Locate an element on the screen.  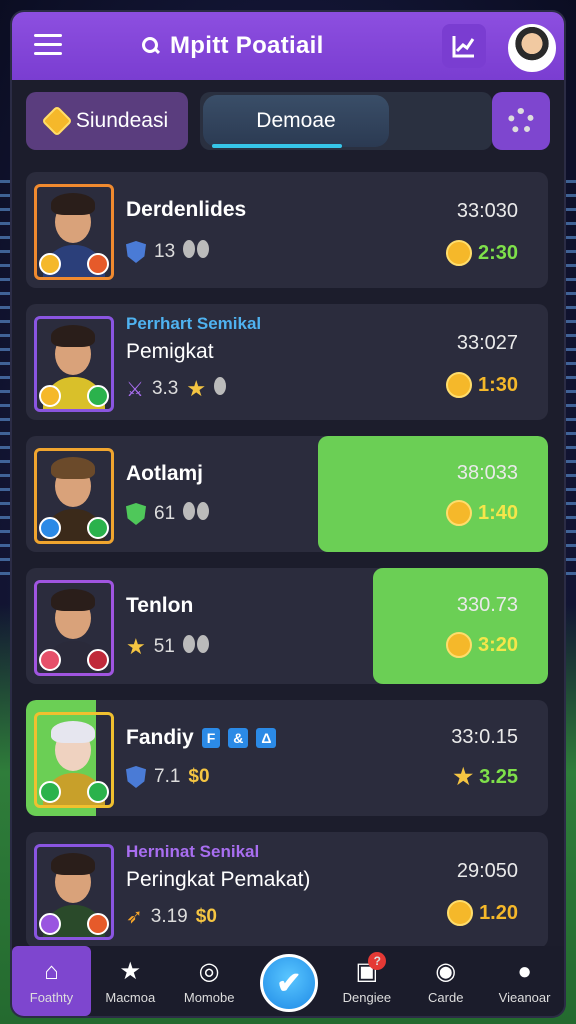
hamburger-menu-icon is located at coordinates (48, 45).